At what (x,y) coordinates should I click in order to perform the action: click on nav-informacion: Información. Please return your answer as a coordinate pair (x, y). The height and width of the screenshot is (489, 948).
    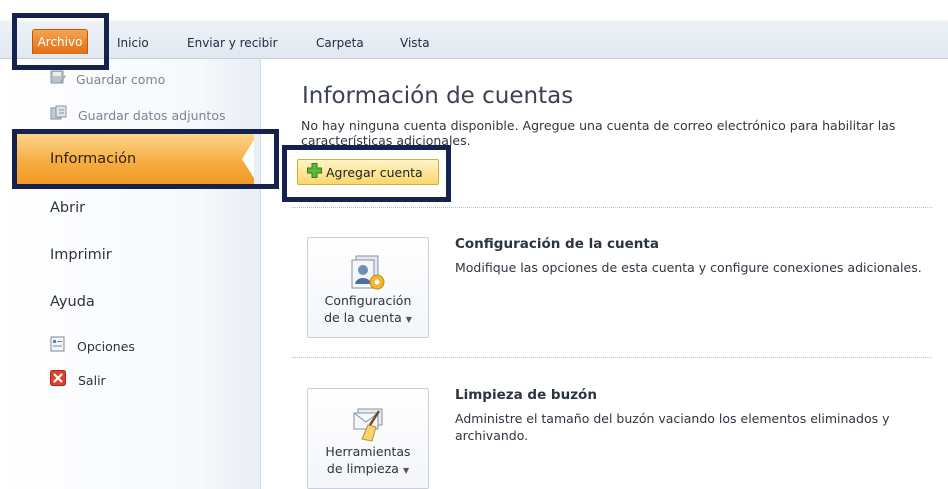
    Looking at the image, I should click on (134, 159).